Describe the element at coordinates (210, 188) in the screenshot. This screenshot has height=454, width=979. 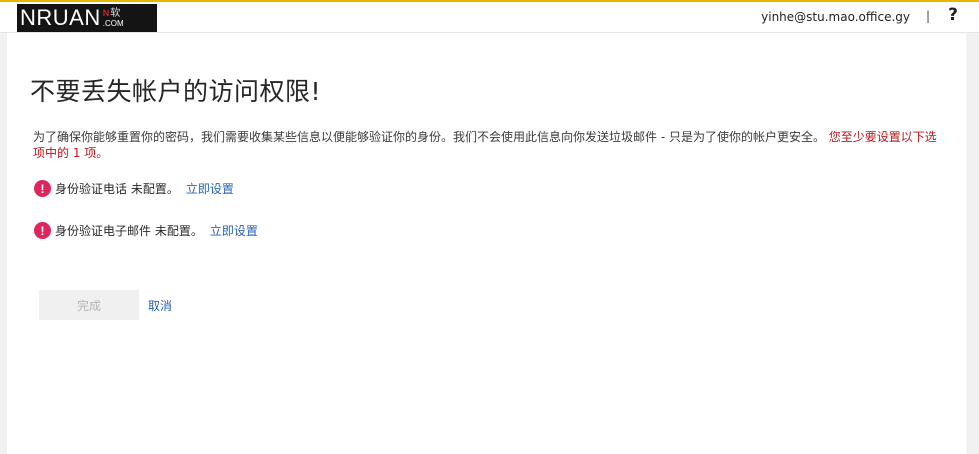
I see `setup-phone-link: 立即设置` at that location.